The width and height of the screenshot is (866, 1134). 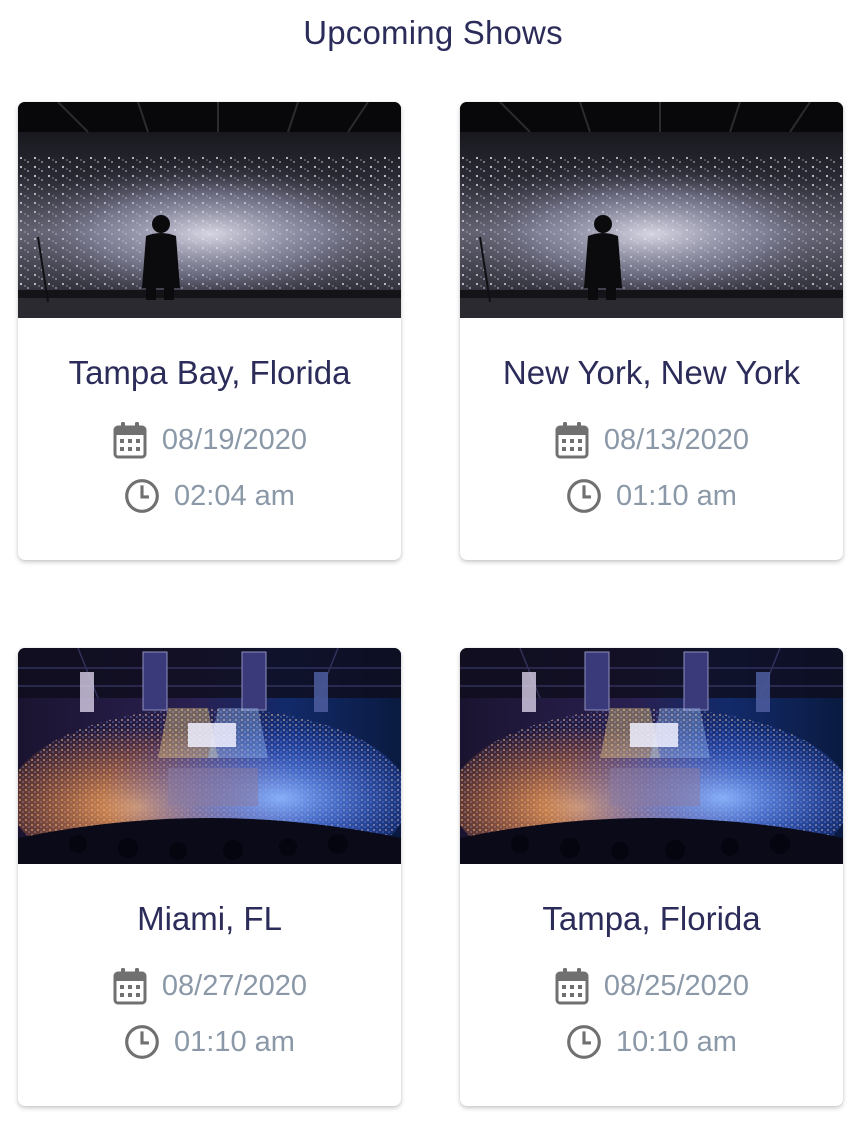 I want to click on show-time-row: 10:10 am, so click(x=651, y=1042).